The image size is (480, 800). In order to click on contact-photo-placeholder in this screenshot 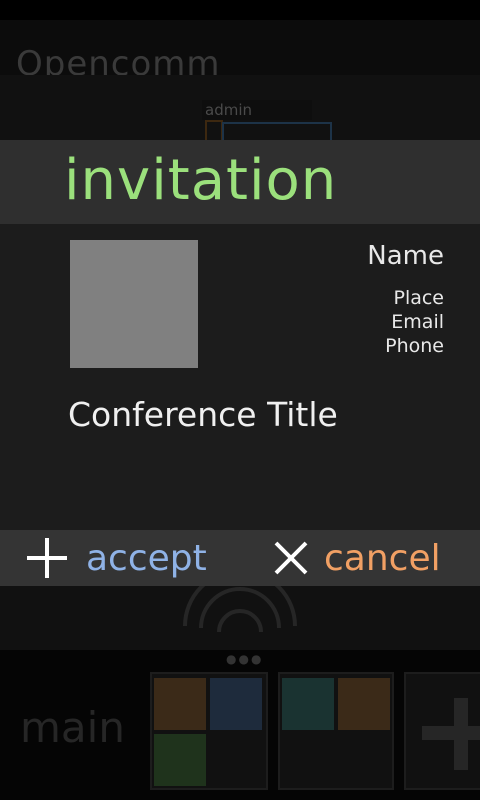, I will do `click(134, 304)`.